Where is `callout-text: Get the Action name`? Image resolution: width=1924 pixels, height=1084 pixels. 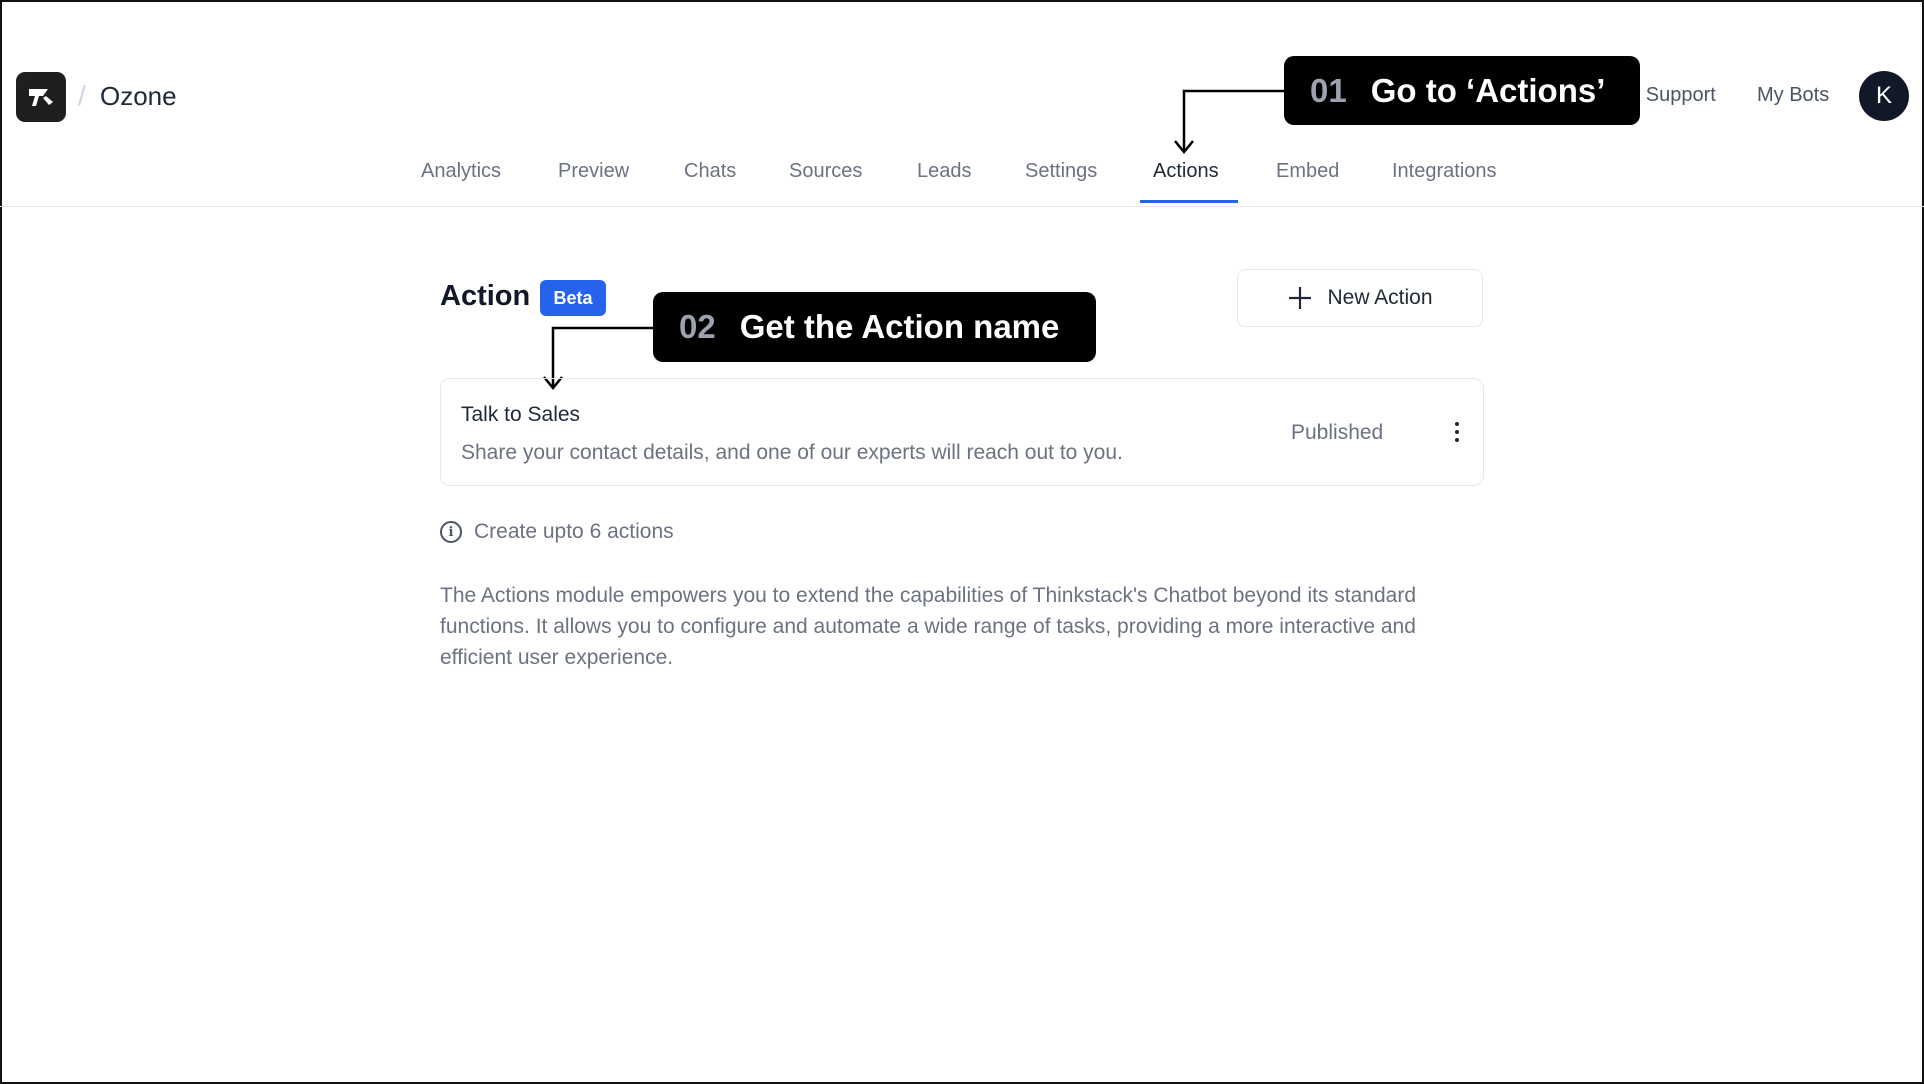
callout-text: Get the Action name is located at coordinates (899, 326).